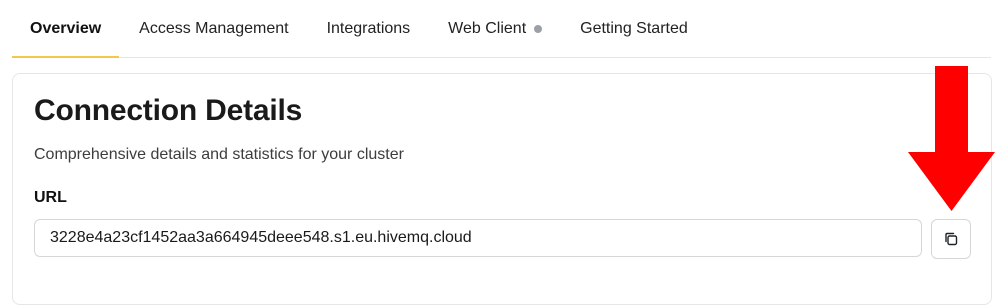  I want to click on tab-overview: Overview, so click(66, 29).